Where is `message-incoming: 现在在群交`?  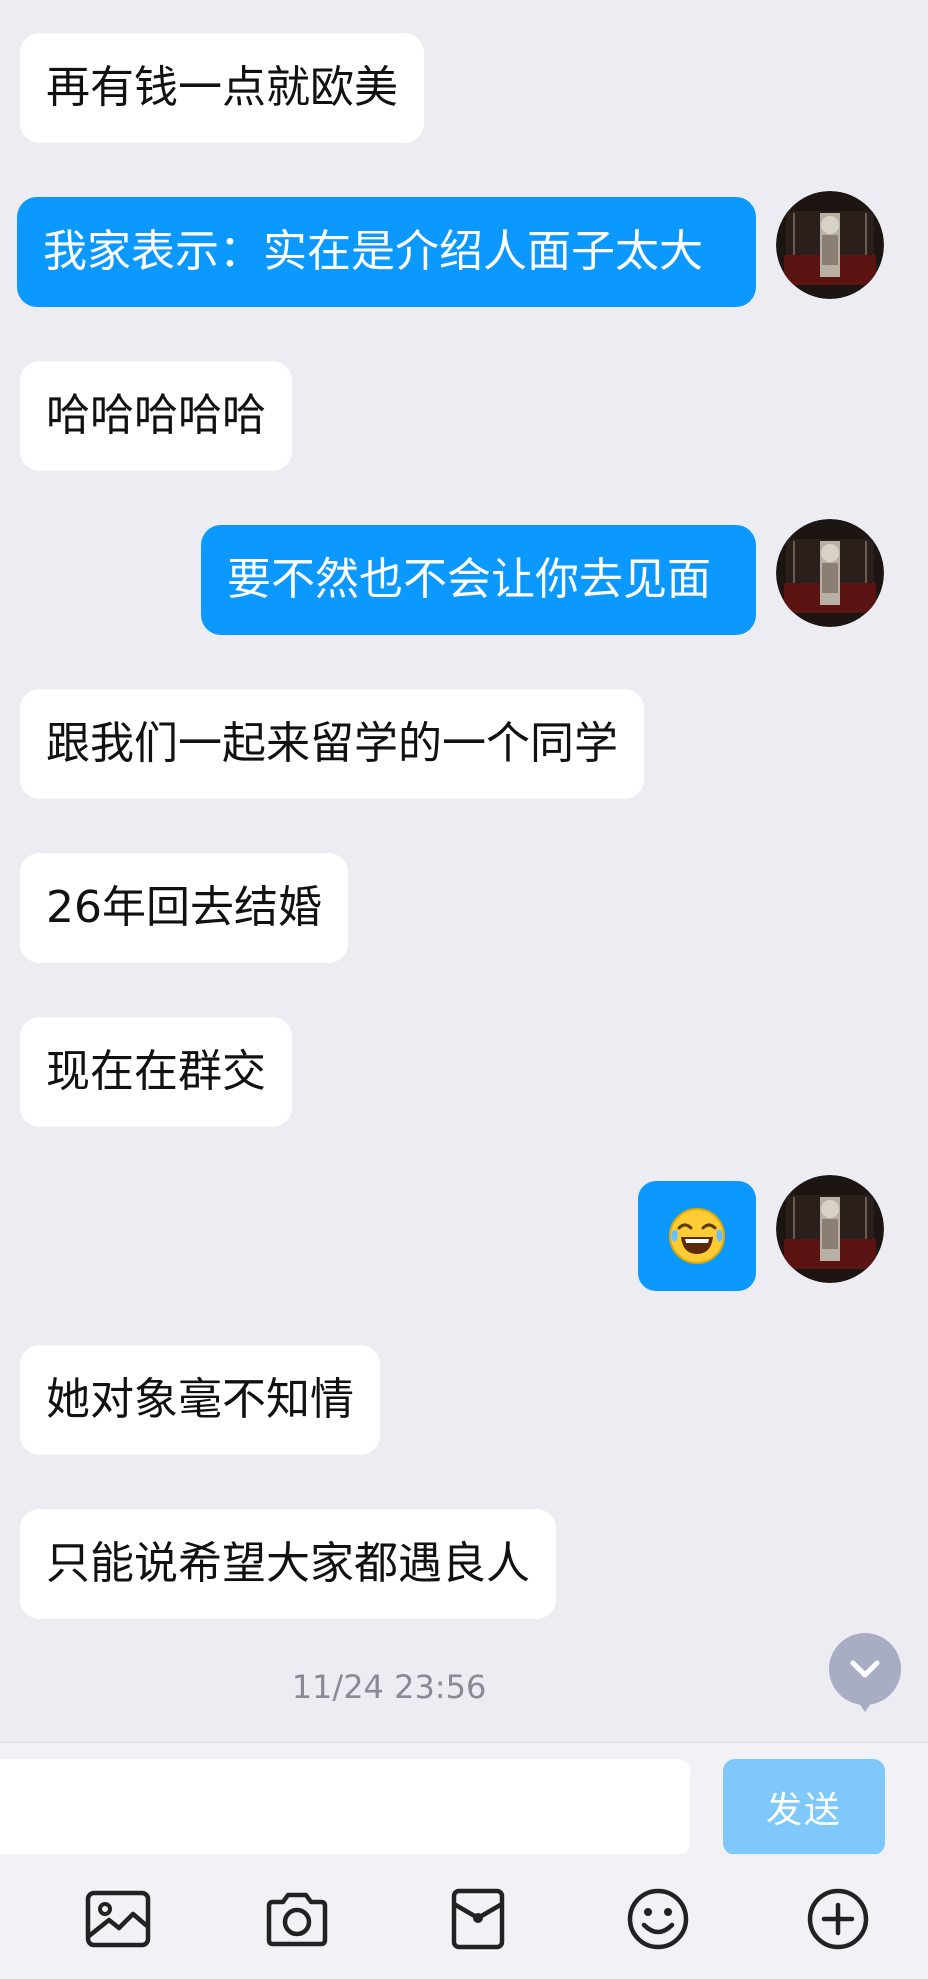 message-incoming: 现在在群交 is located at coordinates (156, 1072).